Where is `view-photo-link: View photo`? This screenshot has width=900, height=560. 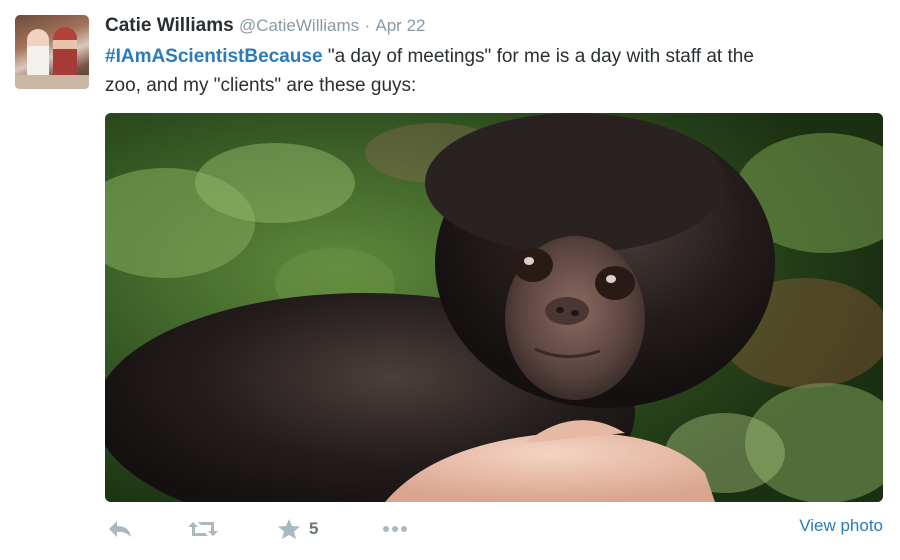
view-photo-link: View photo is located at coordinates (841, 526).